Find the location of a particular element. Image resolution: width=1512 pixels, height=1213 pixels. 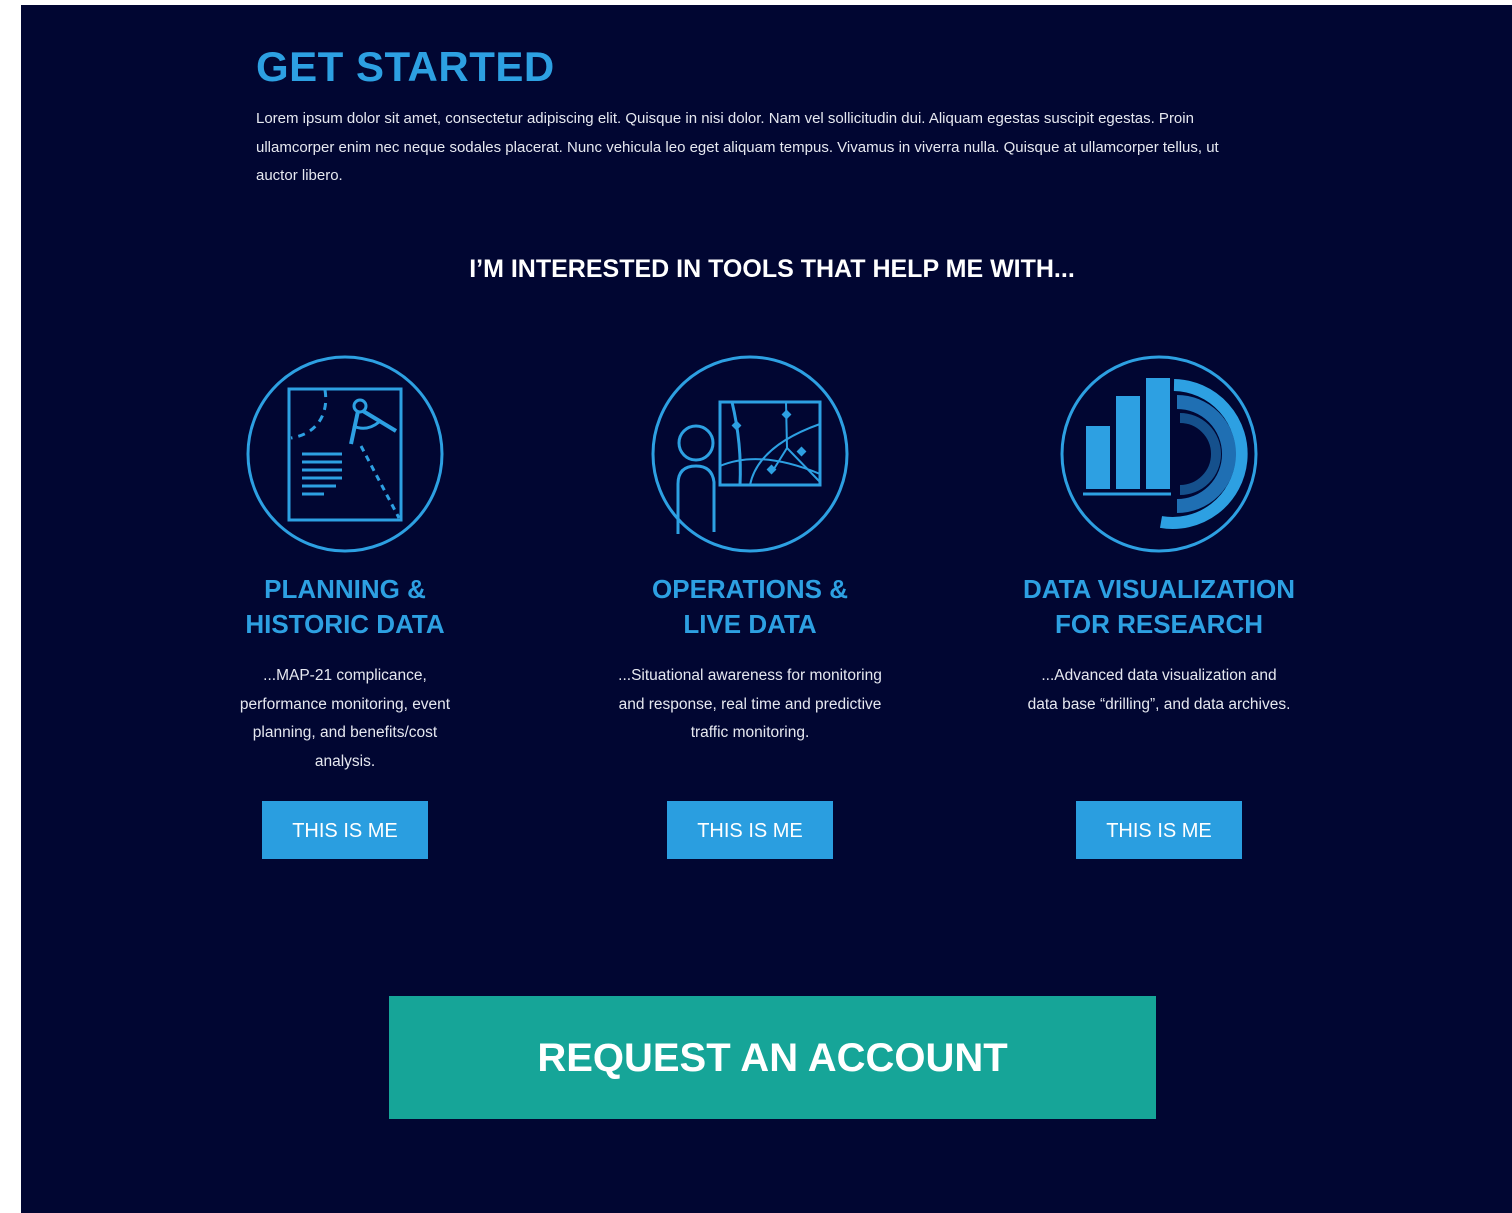

planning-document-compass-icon is located at coordinates (345, 454).